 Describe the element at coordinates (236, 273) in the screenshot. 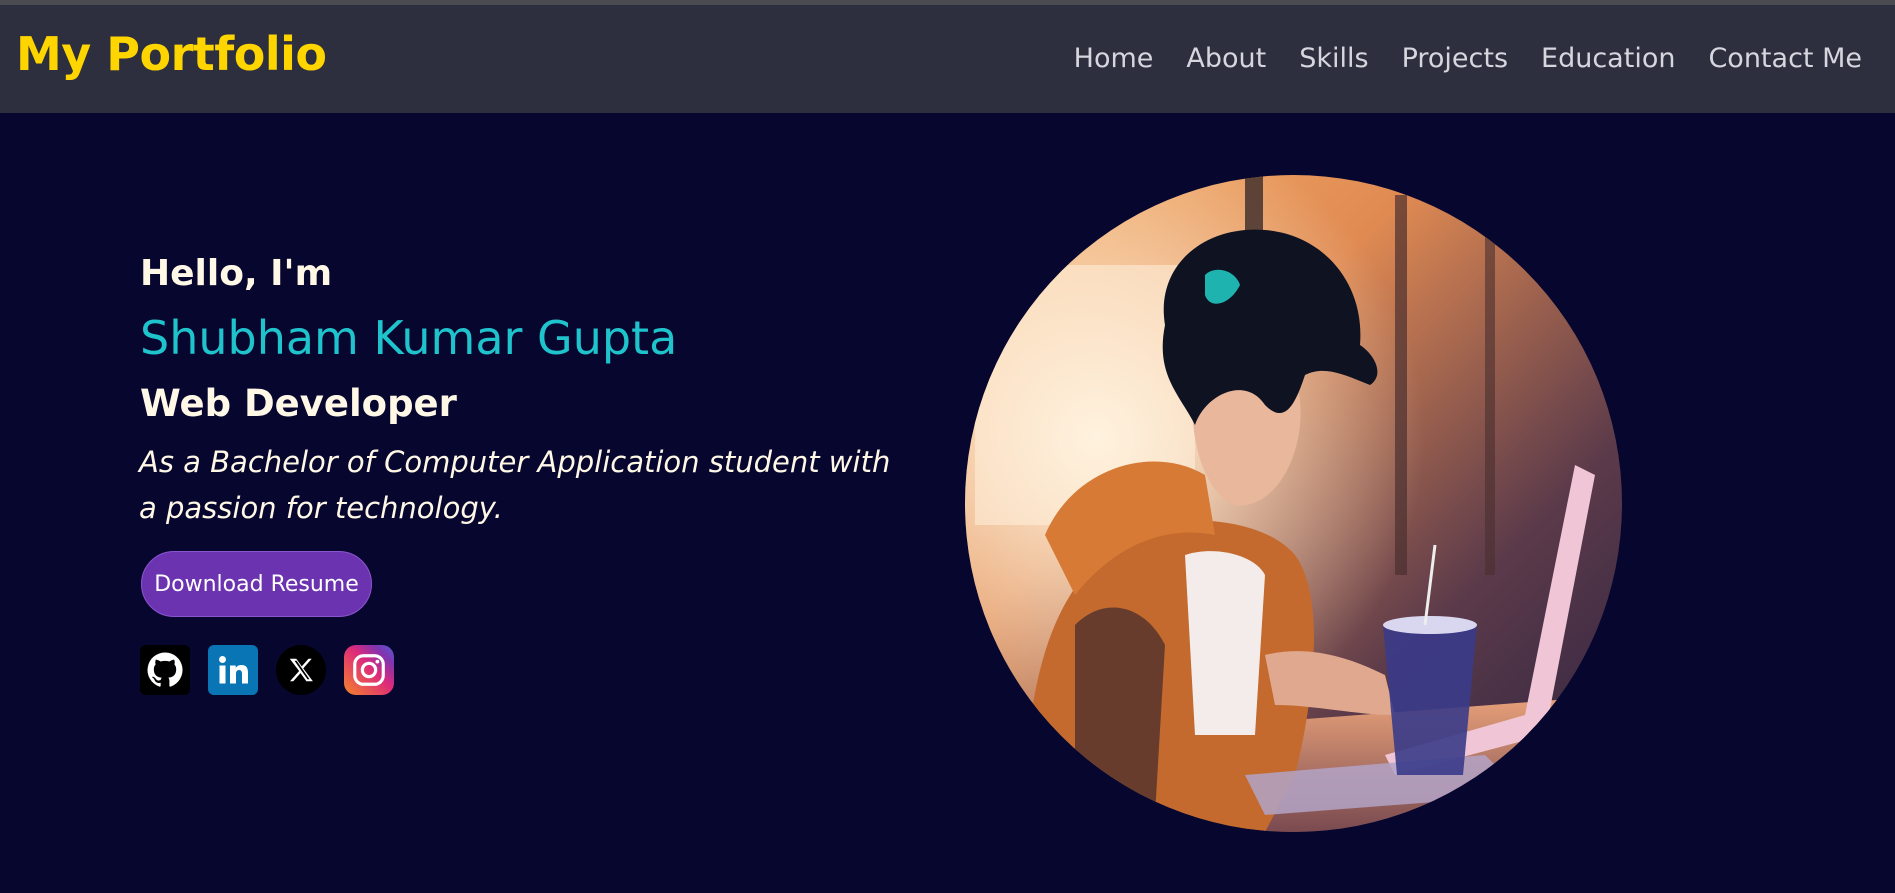

I see `greeting-text: Hello, I'm` at that location.